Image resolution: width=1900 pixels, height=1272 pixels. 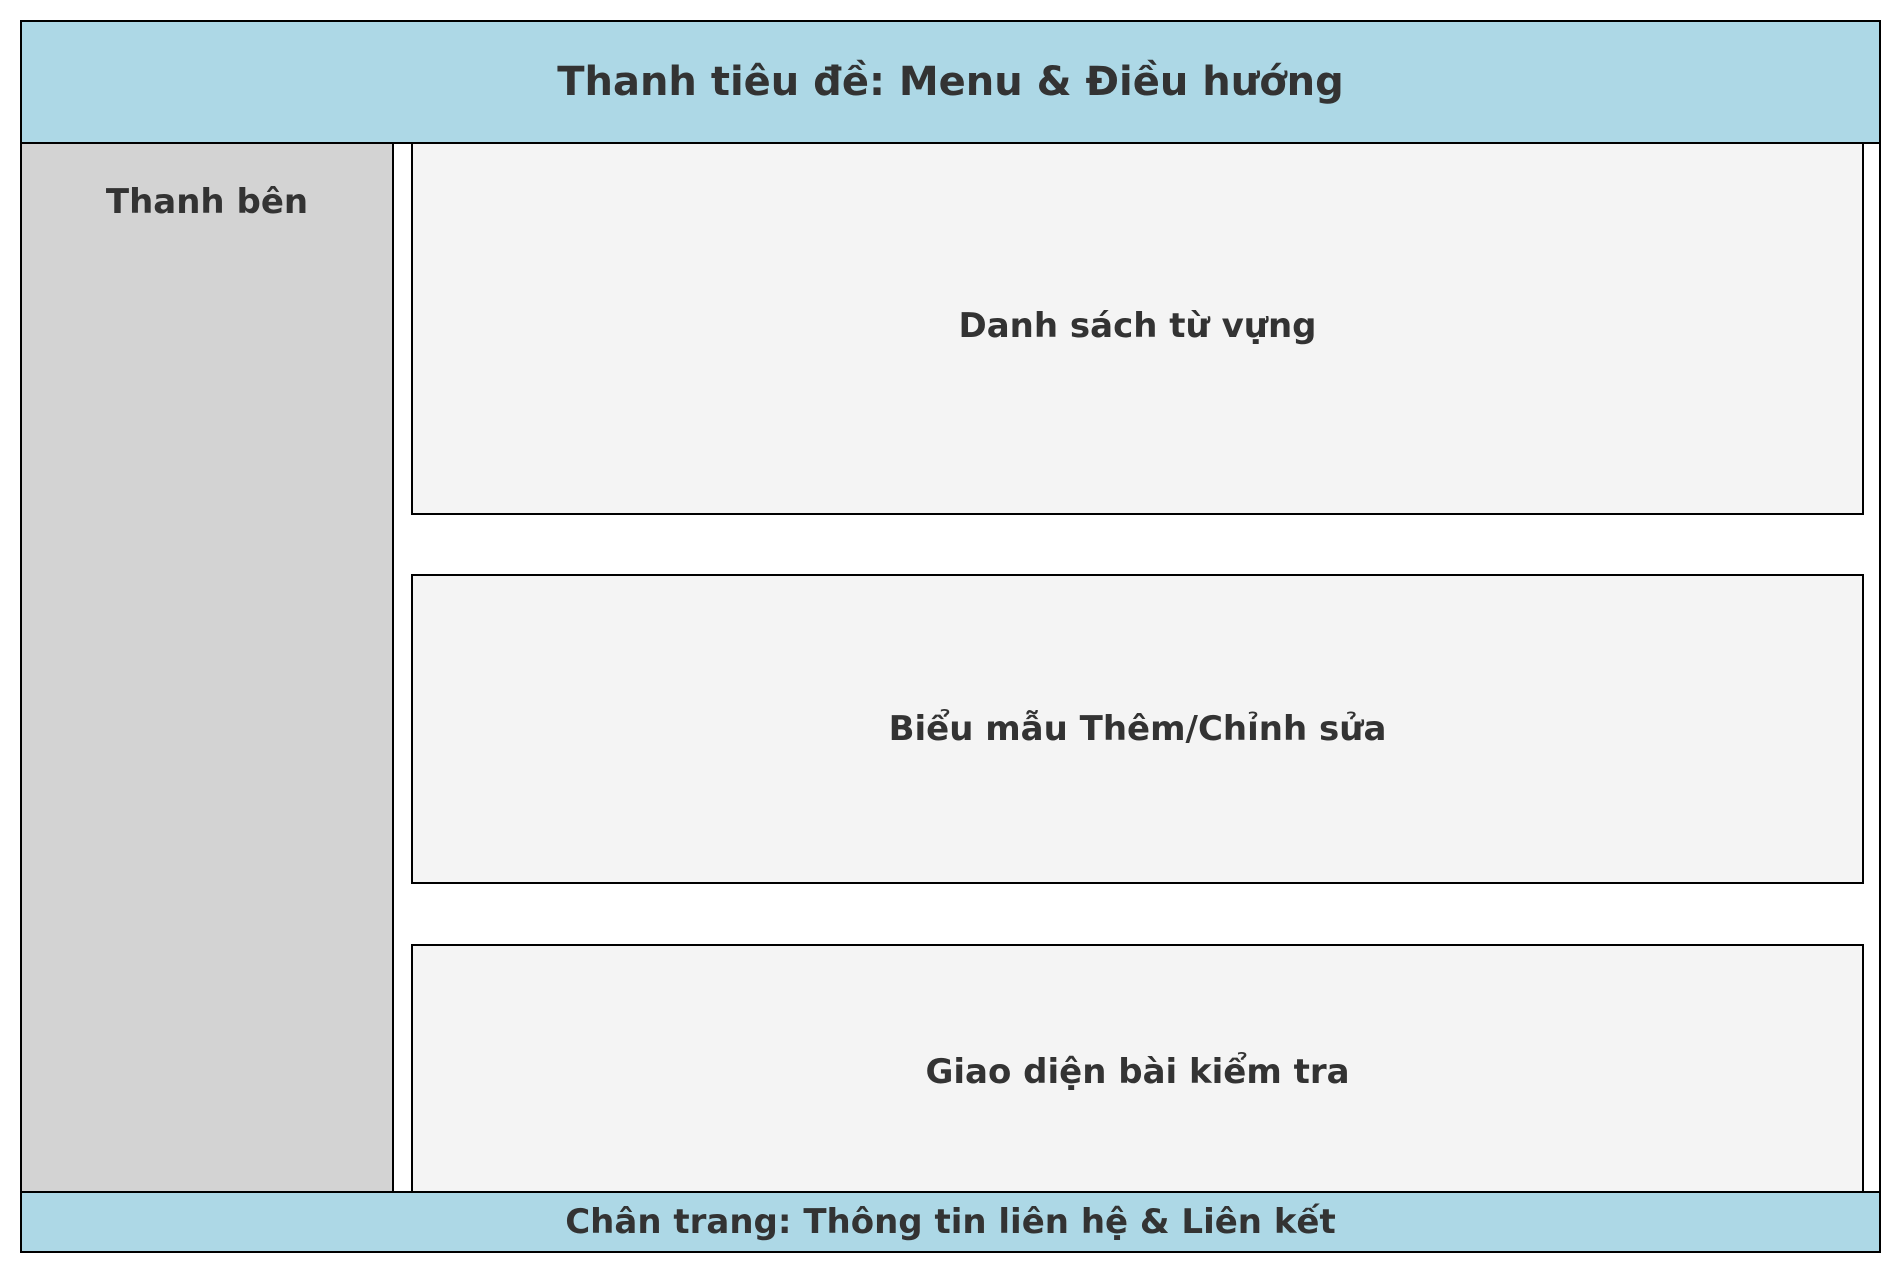 What do you see at coordinates (1137, 1072) in the screenshot?
I see `quiz-interface-label: Giao diện bài kiểm tra` at bounding box center [1137, 1072].